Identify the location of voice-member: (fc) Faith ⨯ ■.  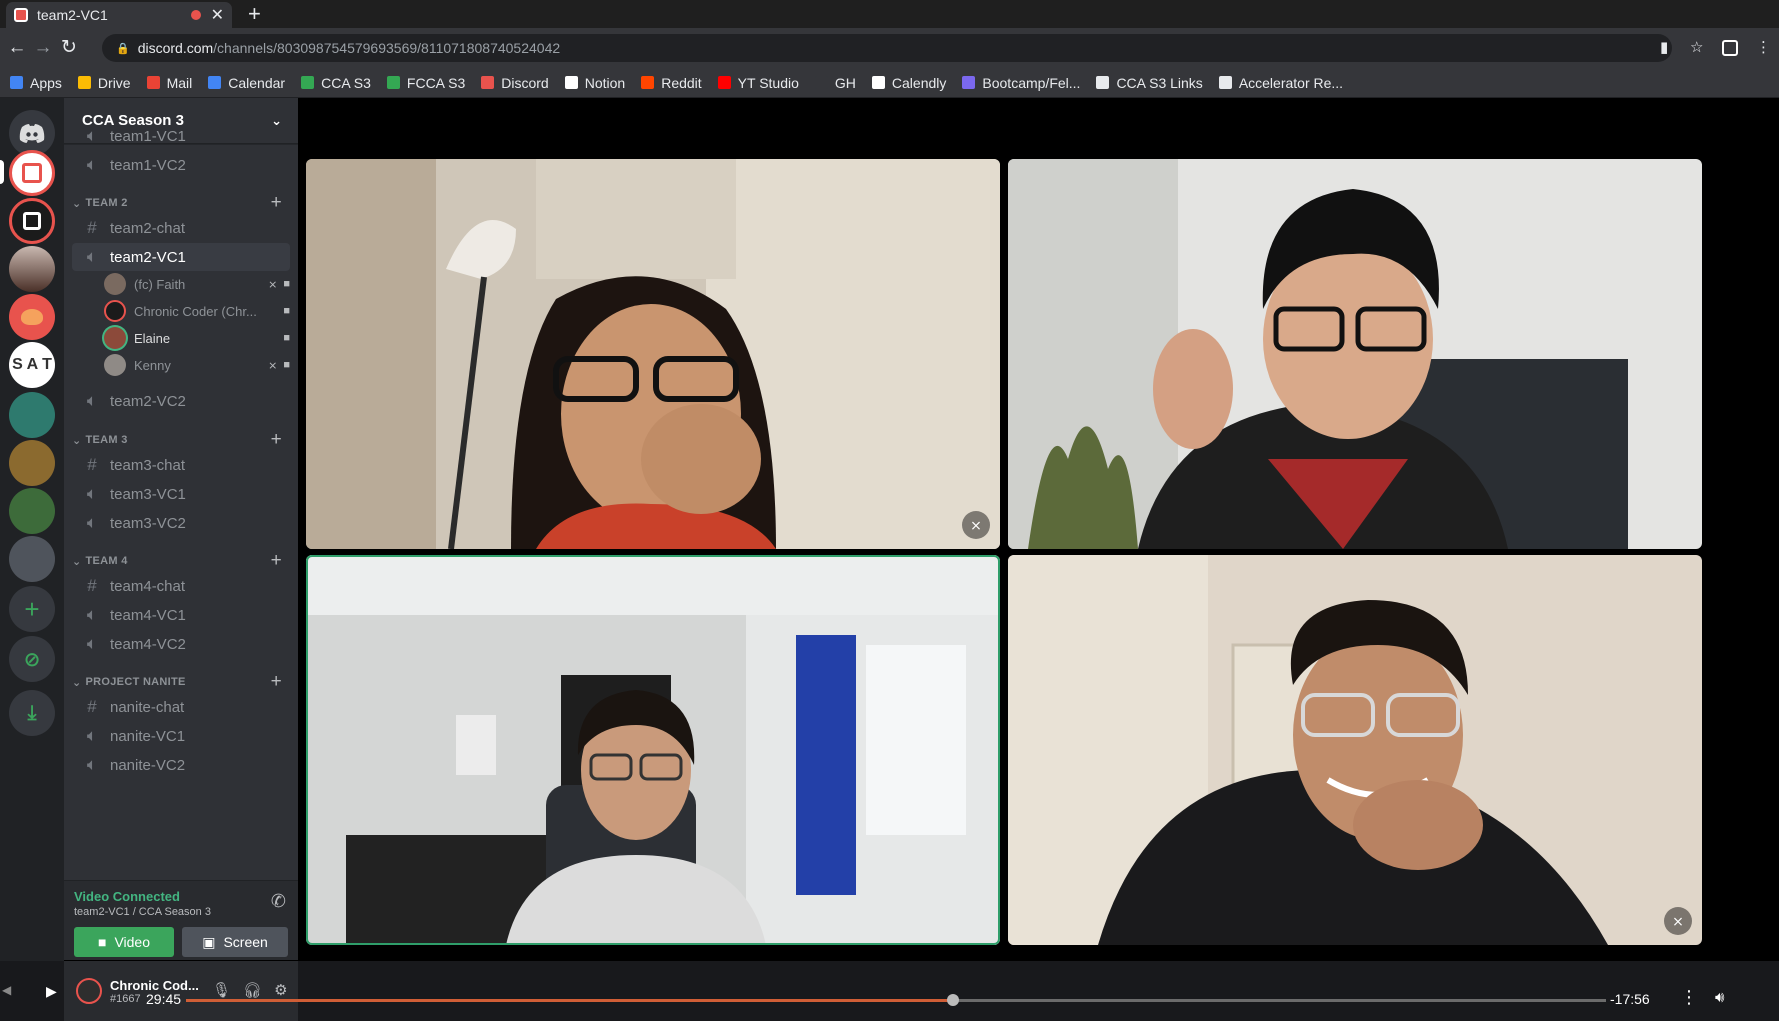
(197, 284).